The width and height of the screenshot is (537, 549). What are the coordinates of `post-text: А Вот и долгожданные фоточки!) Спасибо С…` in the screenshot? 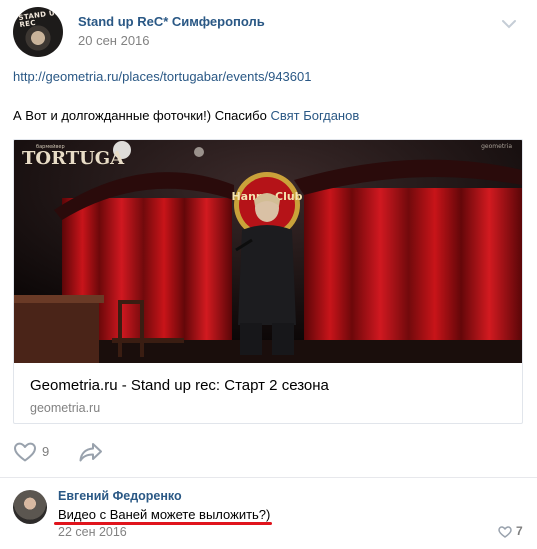 It's located at (186, 115).